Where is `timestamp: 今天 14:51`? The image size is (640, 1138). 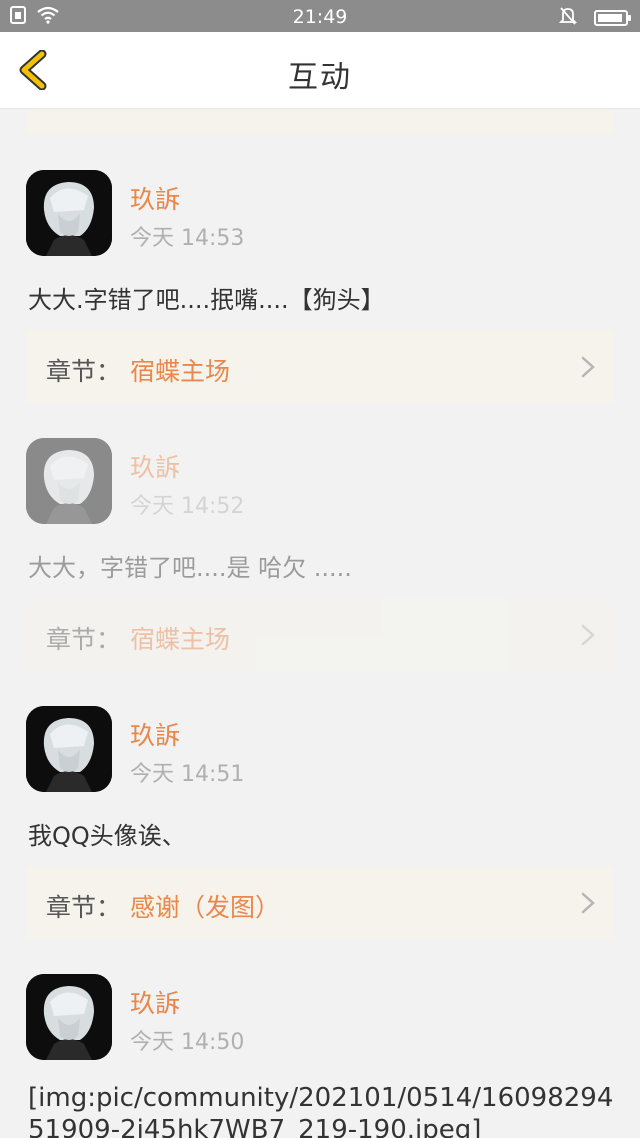 timestamp: 今天 14:51 is located at coordinates (187, 774).